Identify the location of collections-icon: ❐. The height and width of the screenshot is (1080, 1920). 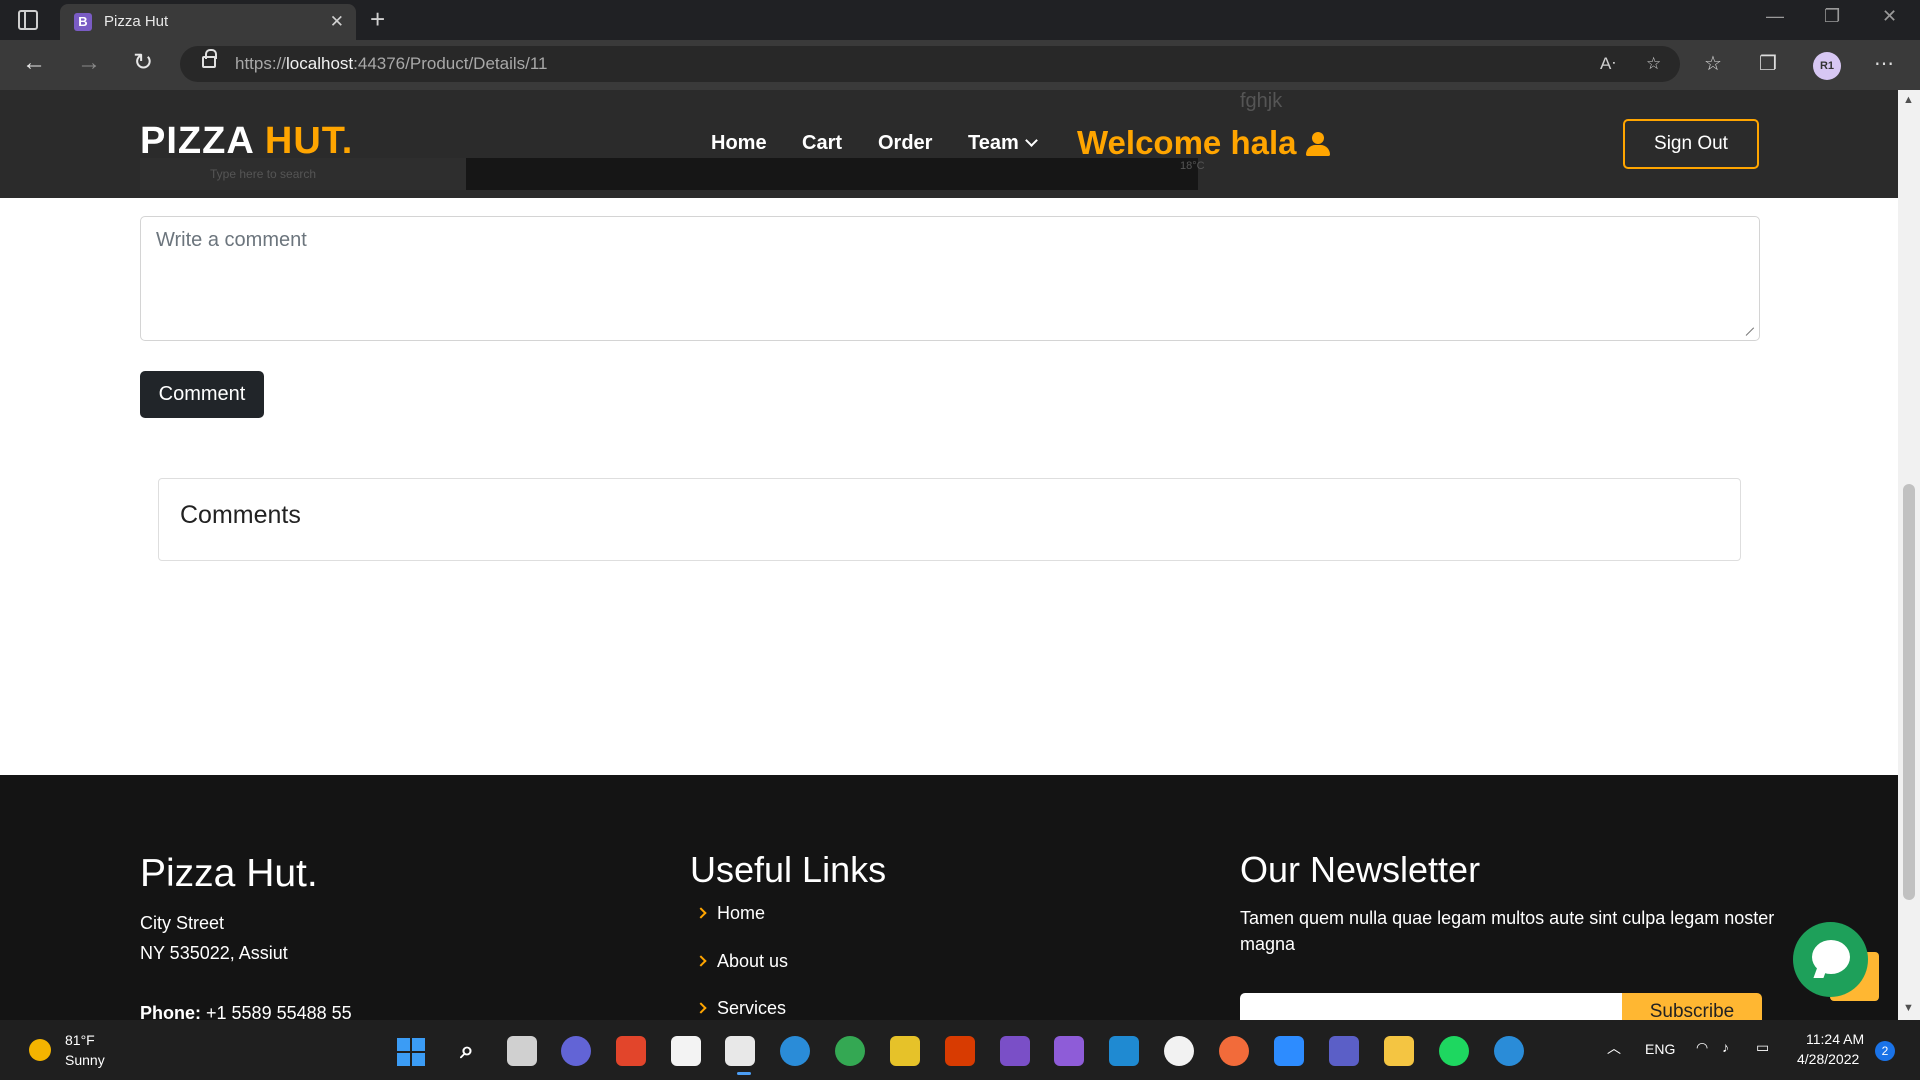
(1768, 63).